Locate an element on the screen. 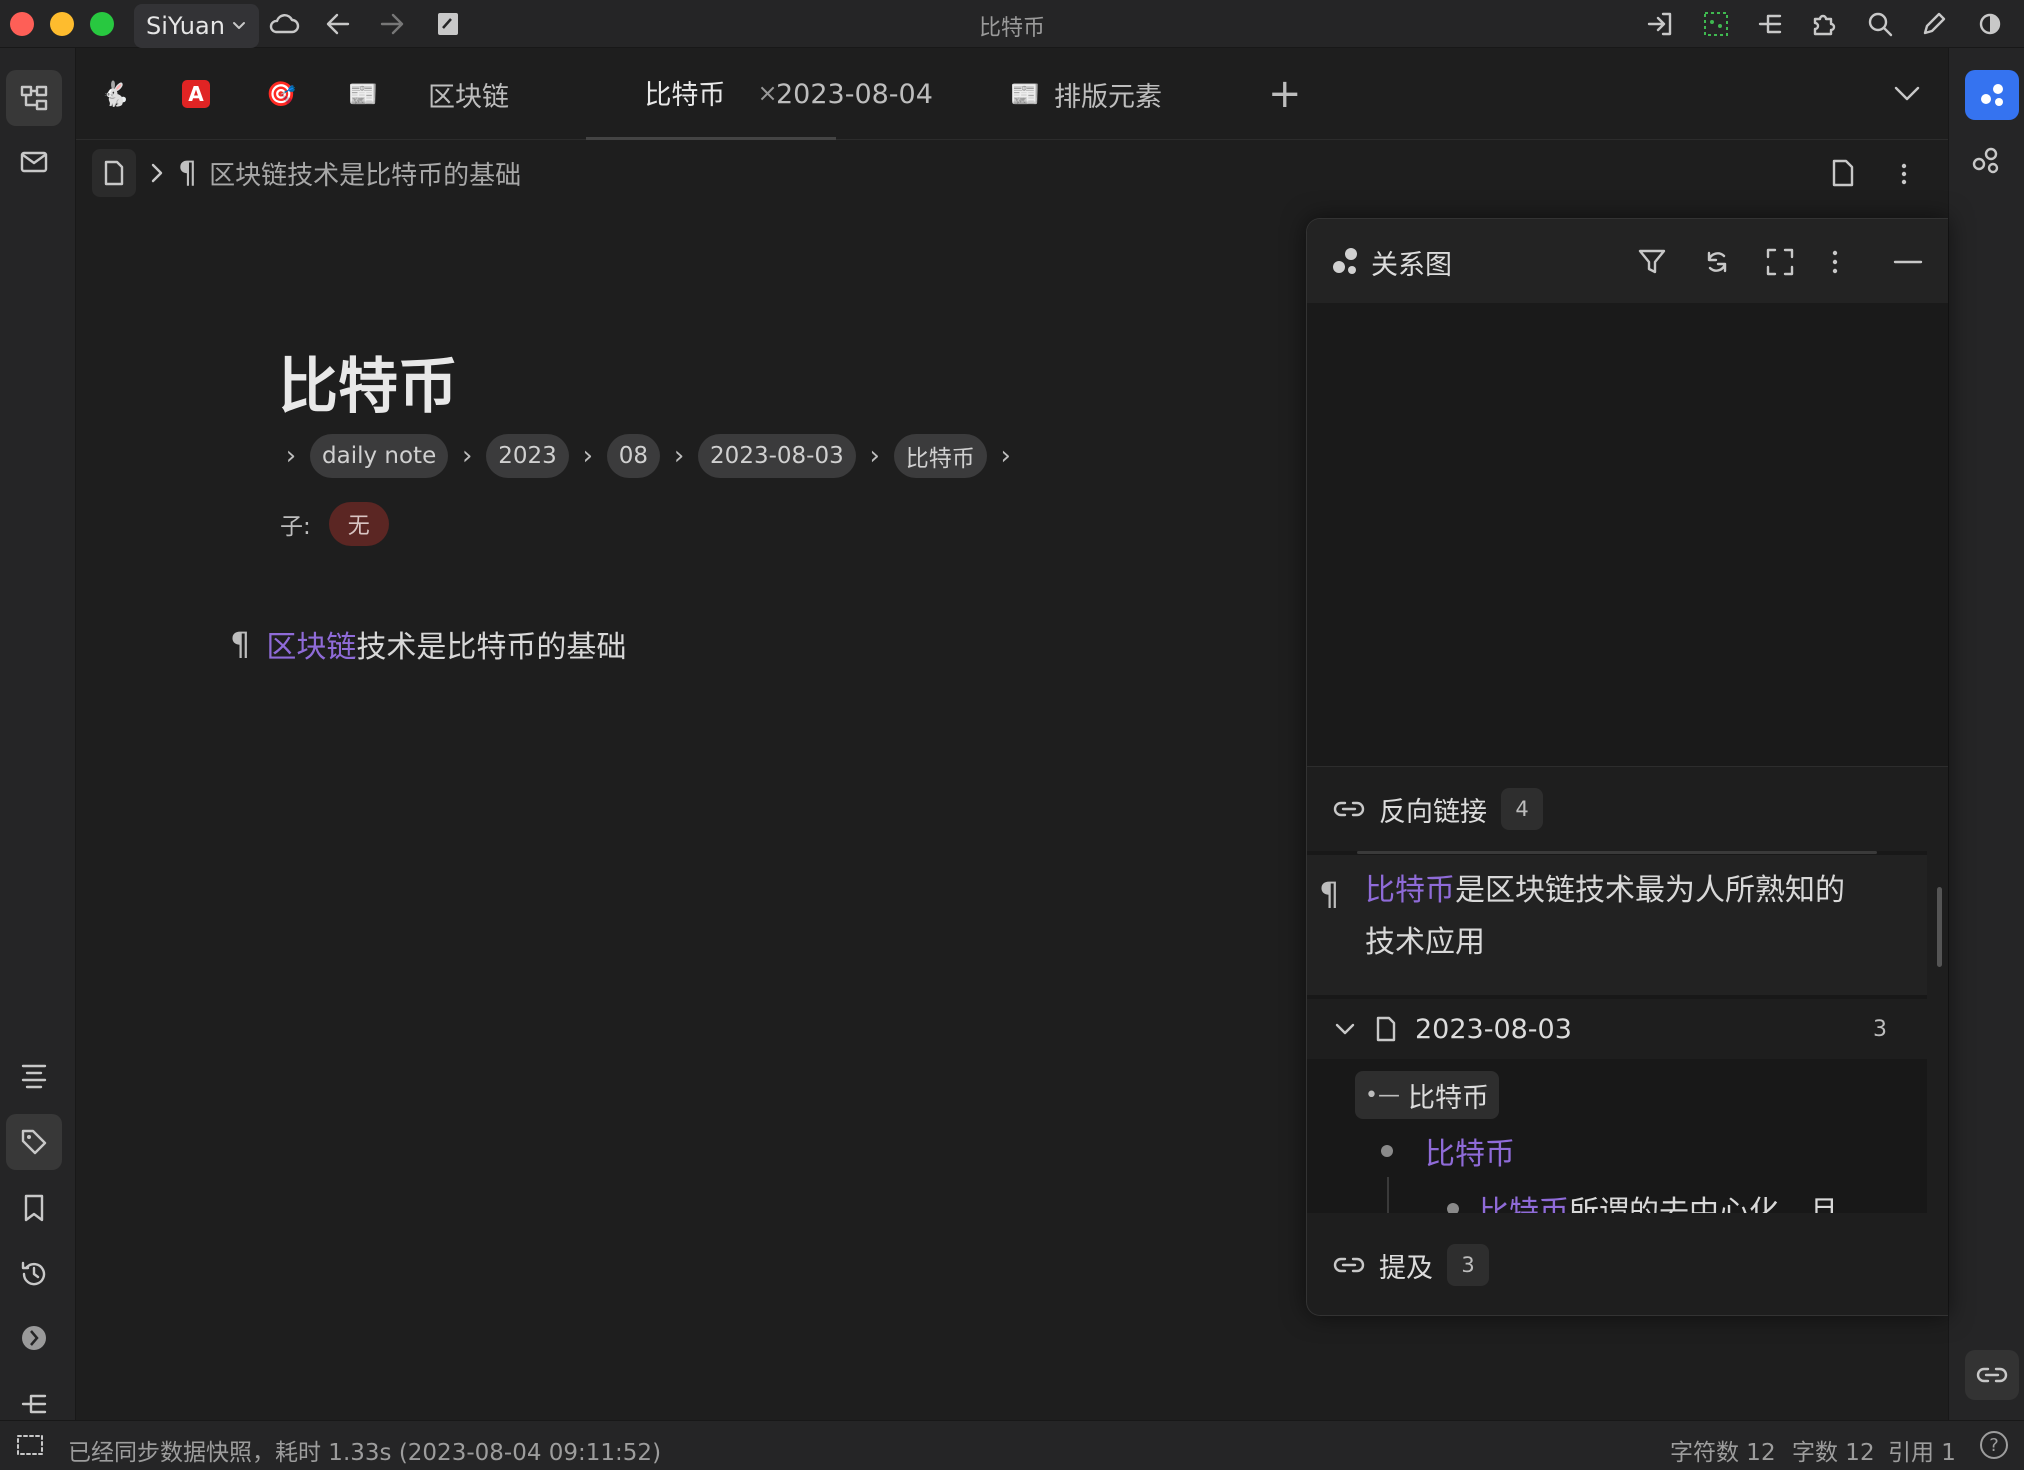  word-count: 字数 12 is located at coordinates (1833, 1453).